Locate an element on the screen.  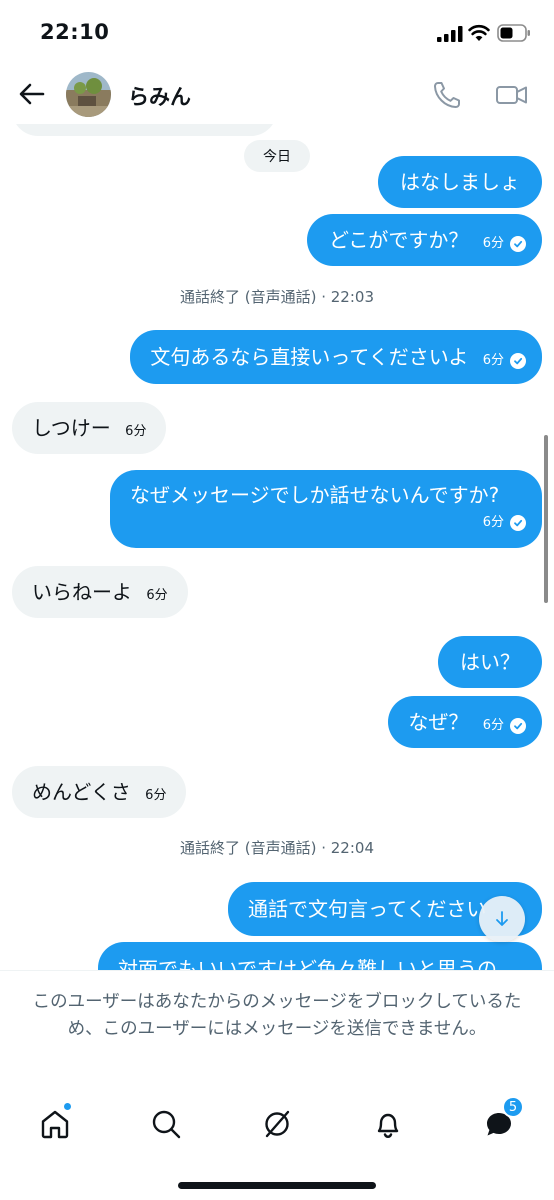
voice-call-button is located at coordinates (447, 95).